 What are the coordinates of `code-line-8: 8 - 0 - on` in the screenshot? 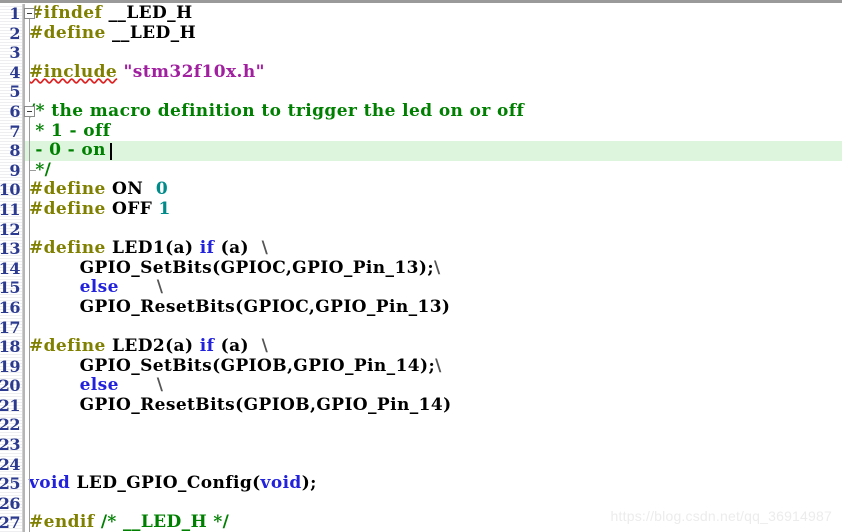 It's located at (421, 151).